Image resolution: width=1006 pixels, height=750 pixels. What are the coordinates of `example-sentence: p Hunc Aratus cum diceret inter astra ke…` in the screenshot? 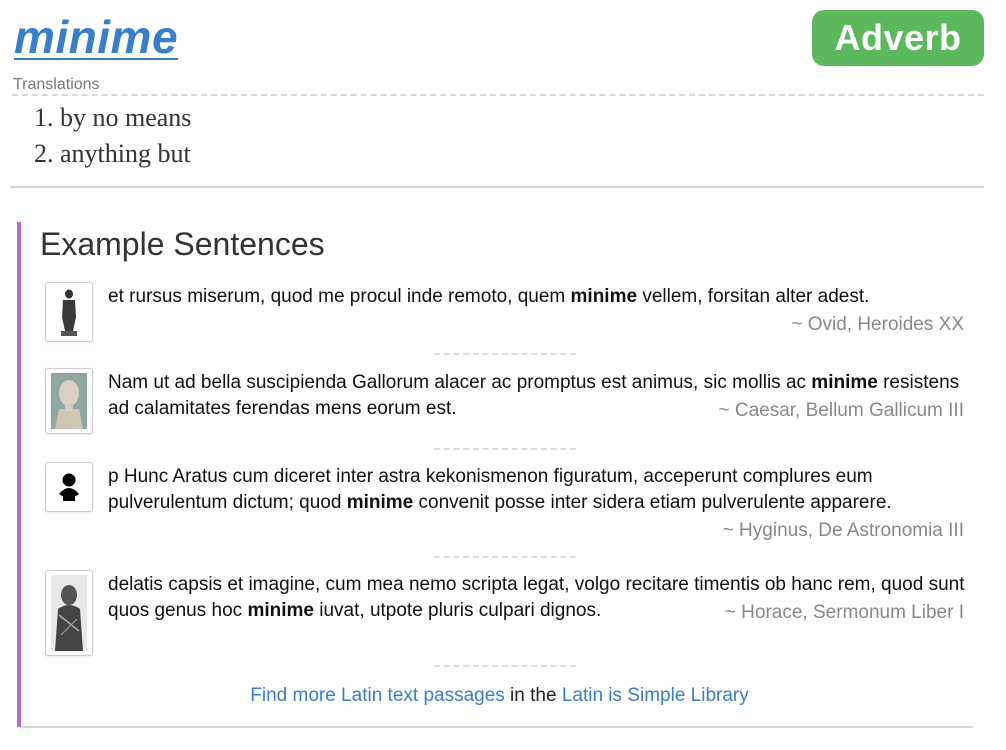 It's located at (500, 489).